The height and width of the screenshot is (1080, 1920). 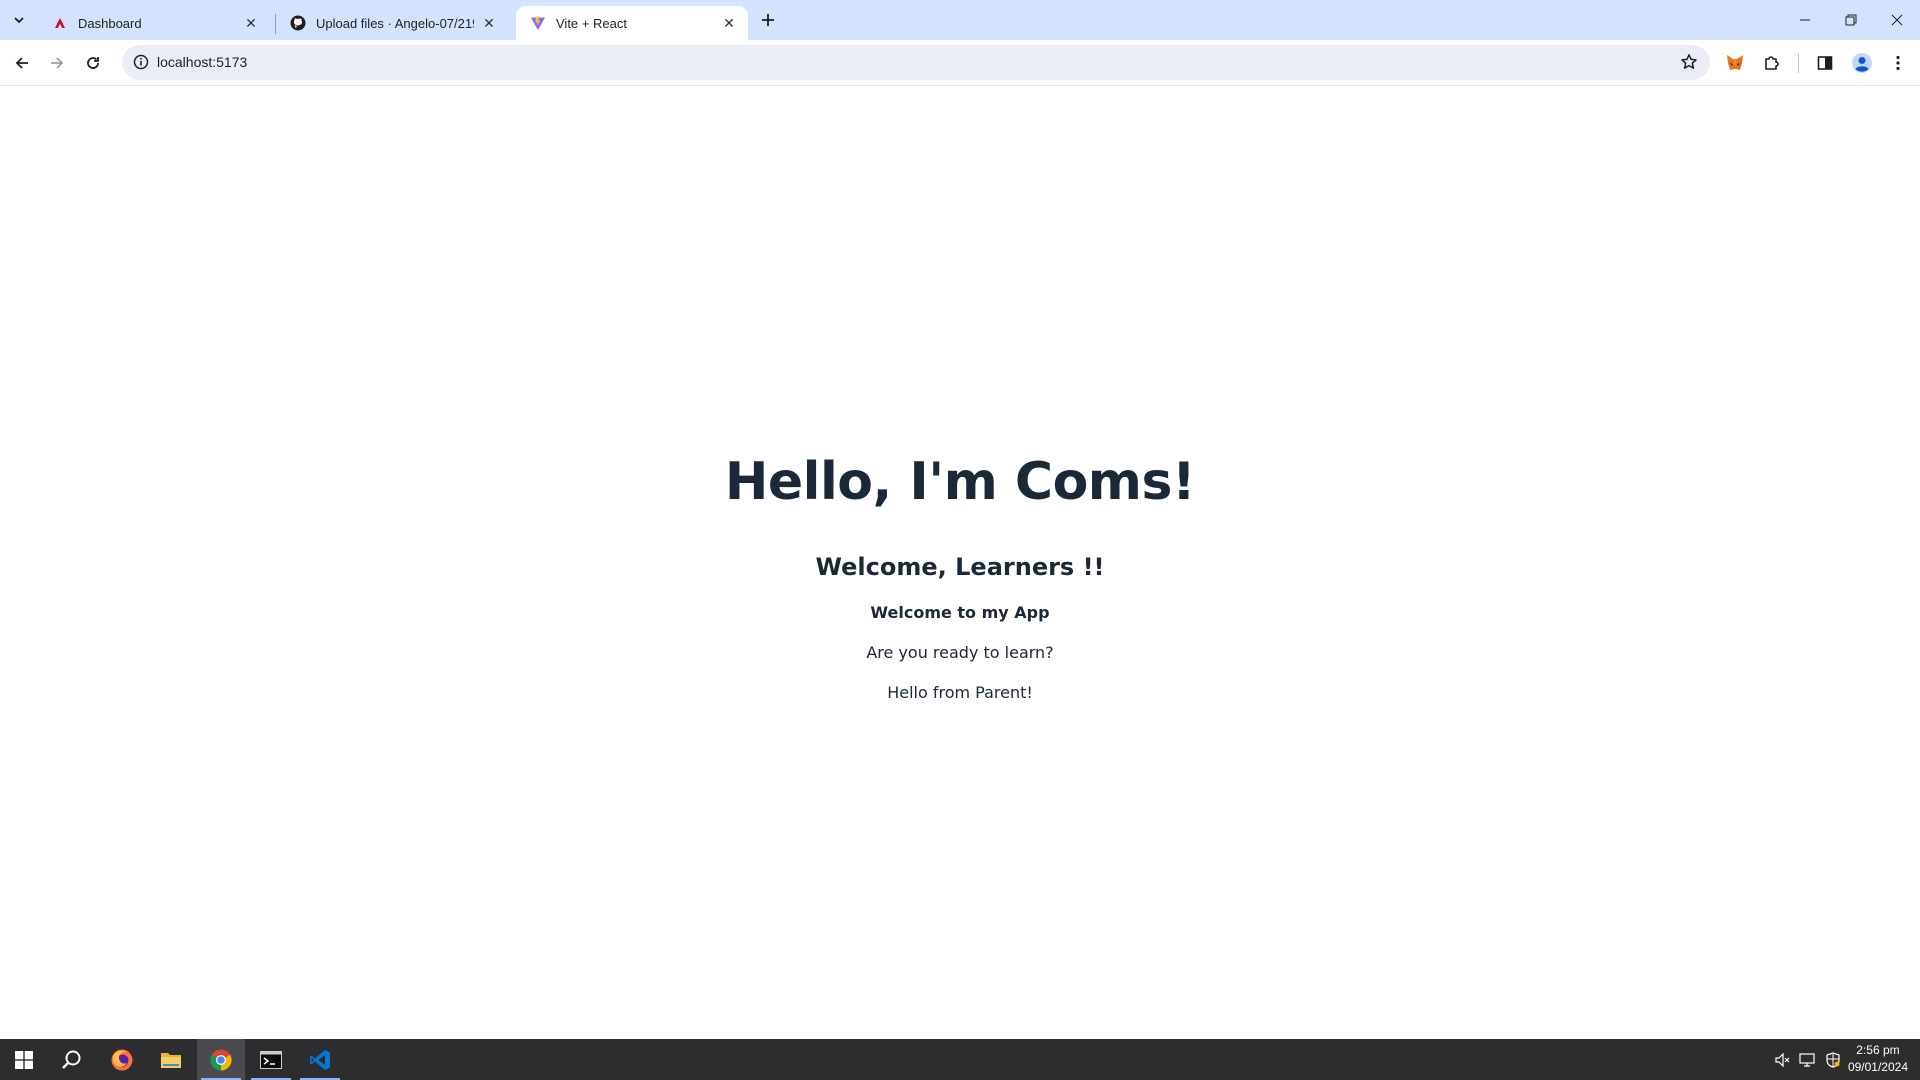 I want to click on network-icon, so click(x=1807, y=1059).